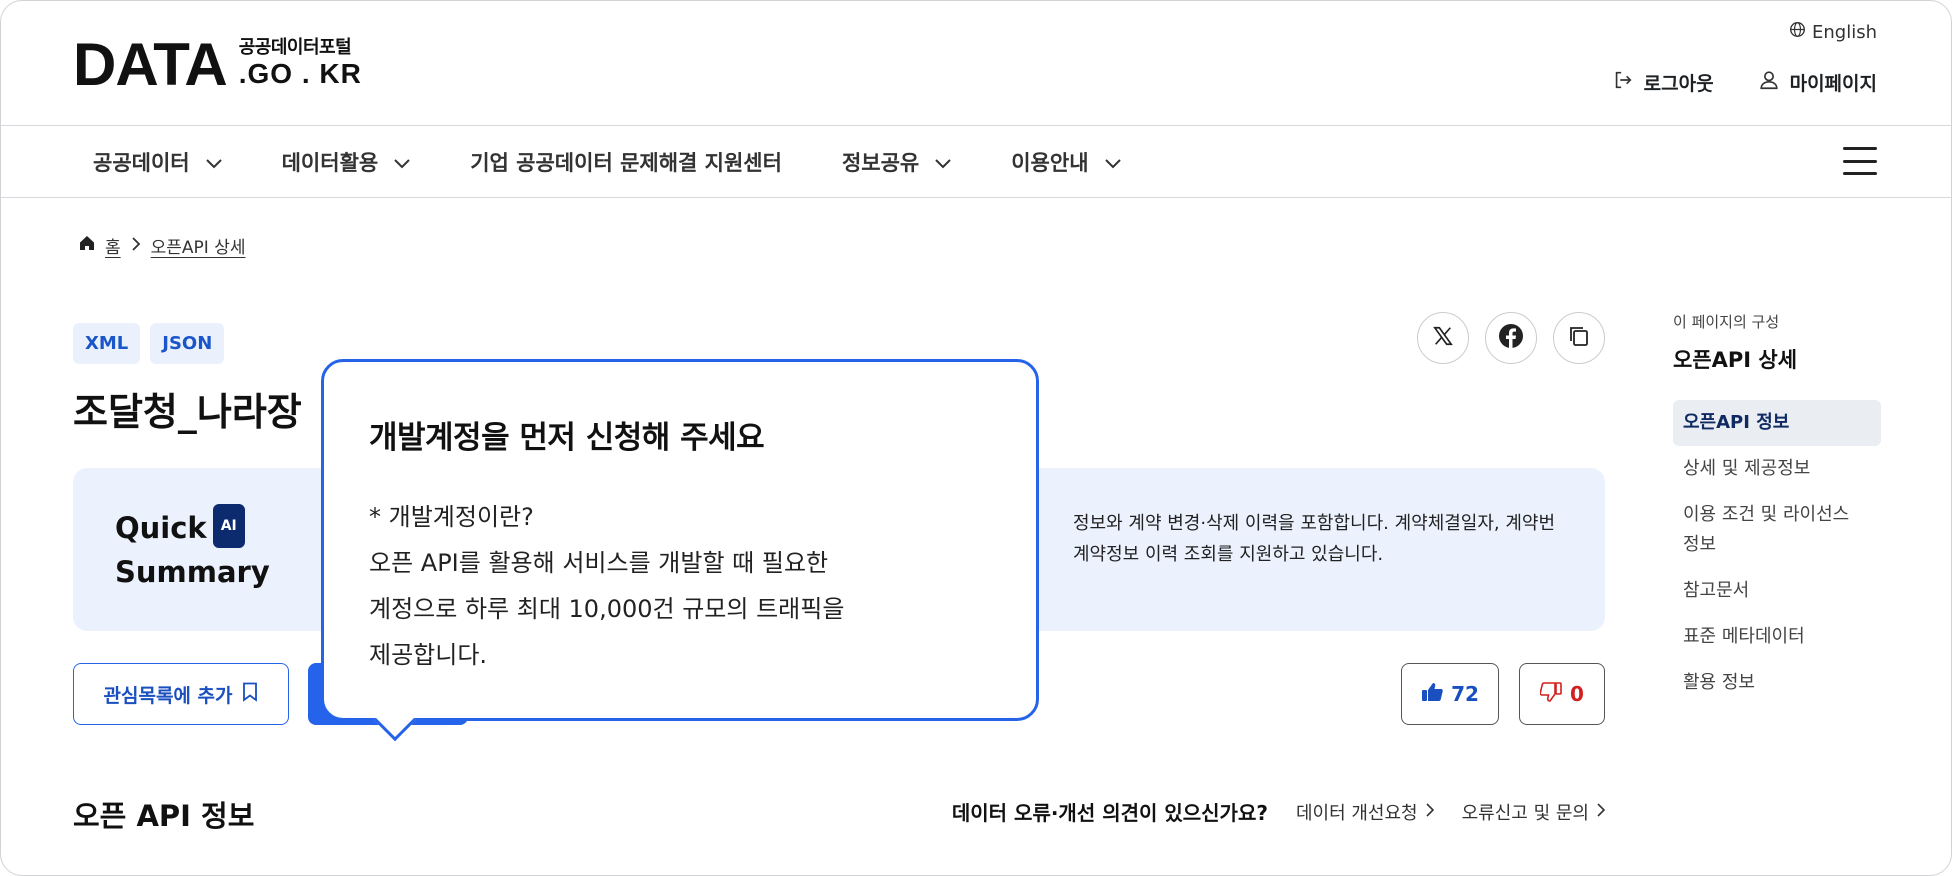  I want to click on x-share-button, so click(1443, 338).